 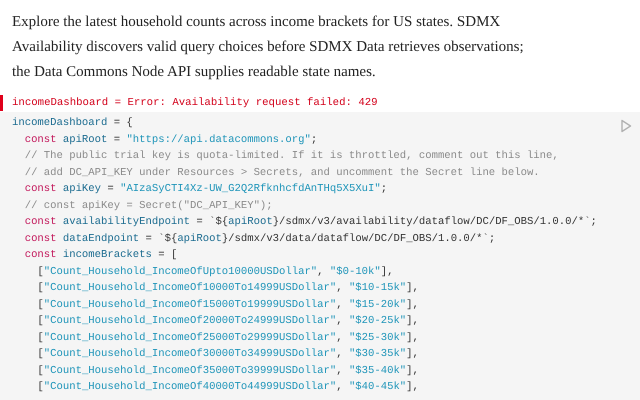 What do you see at coordinates (227, 387) in the screenshot?
I see `code-line: ["Count_Household_IncomeOf40000To44999USDollar", "$40-45k"],` at bounding box center [227, 387].